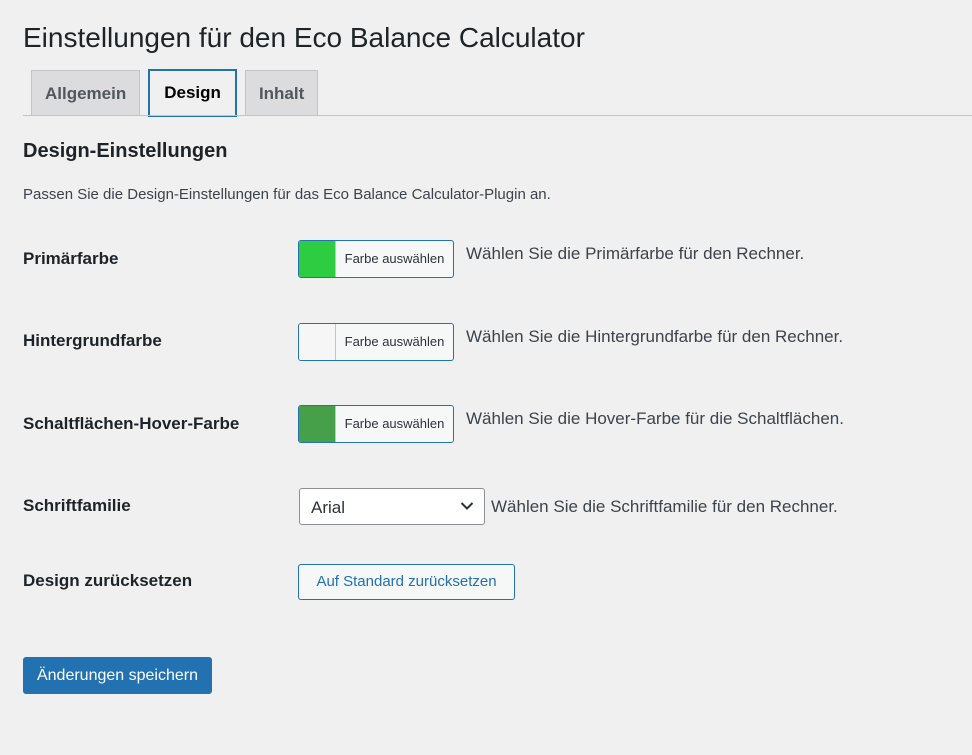 The height and width of the screenshot is (755, 972). What do you see at coordinates (394, 341) in the screenshot?
I see `background-color-button-label: Farbe auswählen` at bounding box center [394, 341].